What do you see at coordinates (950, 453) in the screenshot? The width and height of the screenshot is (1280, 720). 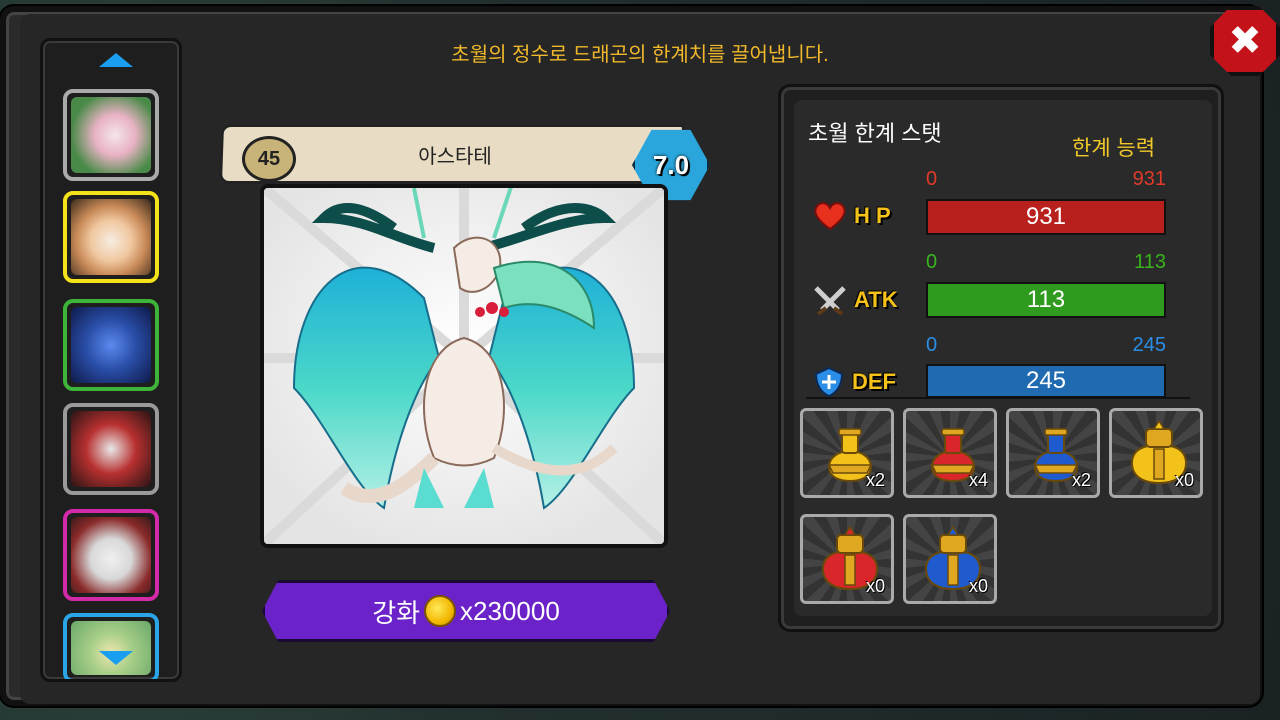 I see `essence-item-2: x4` at bounding box center [950, 453].